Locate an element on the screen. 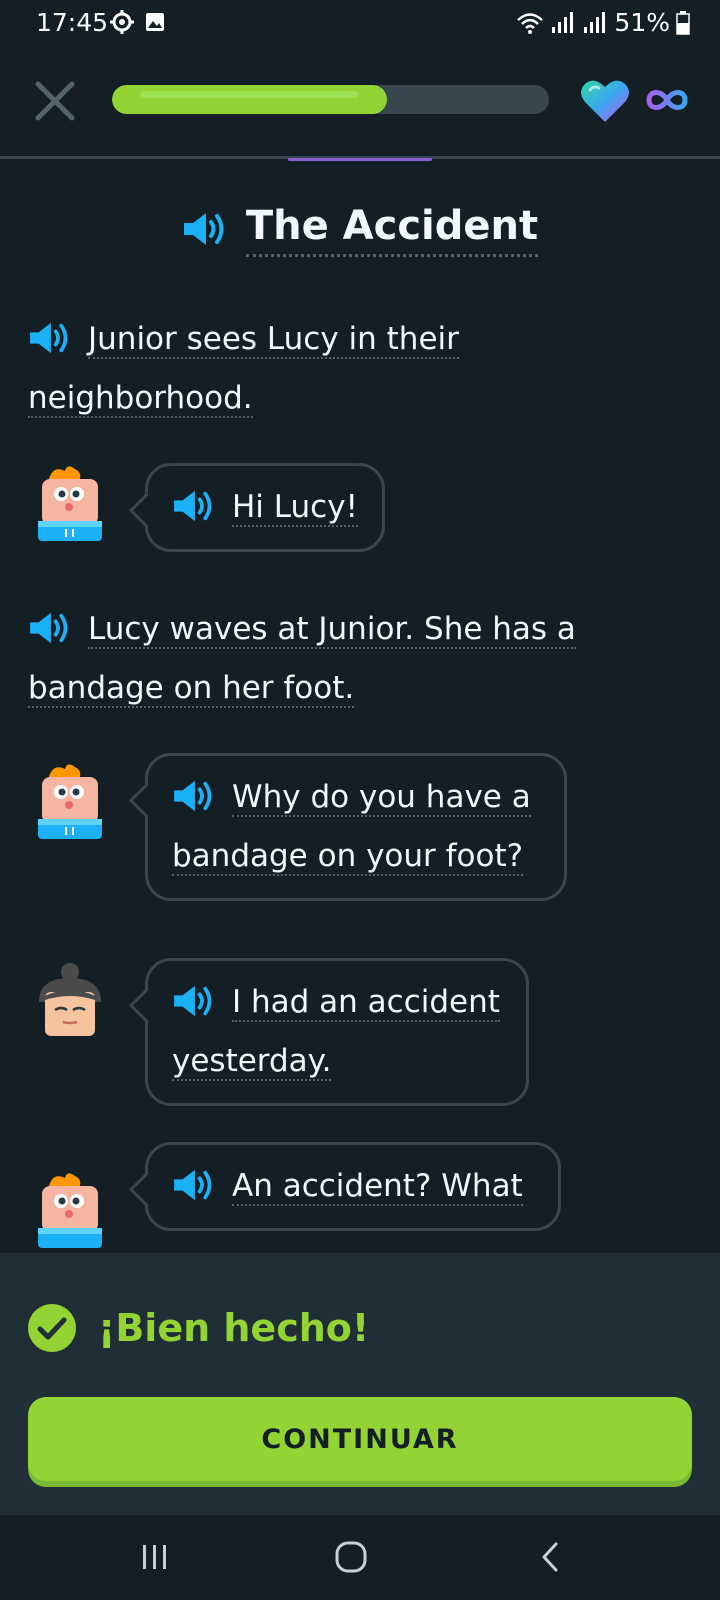  dialogue-text: I had an accident yesterday. is located at coordinates (336, 1032).